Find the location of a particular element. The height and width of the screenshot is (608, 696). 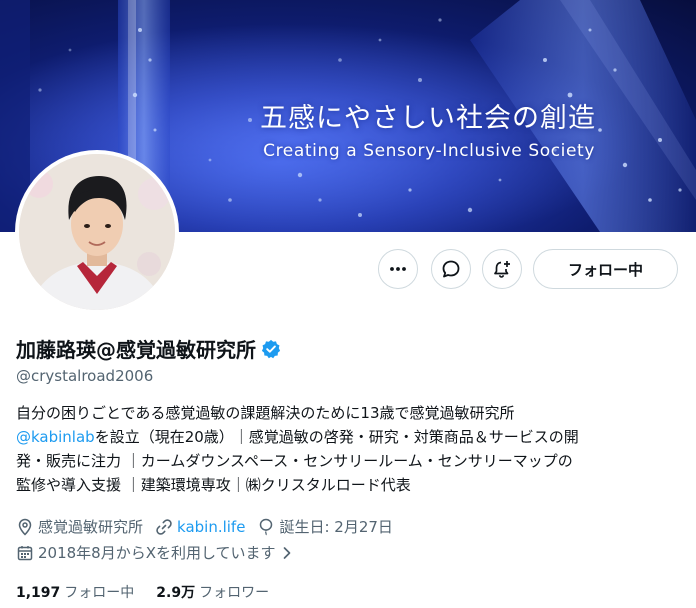

mention-link: @kabinlab is located at coordinates (55, 437).